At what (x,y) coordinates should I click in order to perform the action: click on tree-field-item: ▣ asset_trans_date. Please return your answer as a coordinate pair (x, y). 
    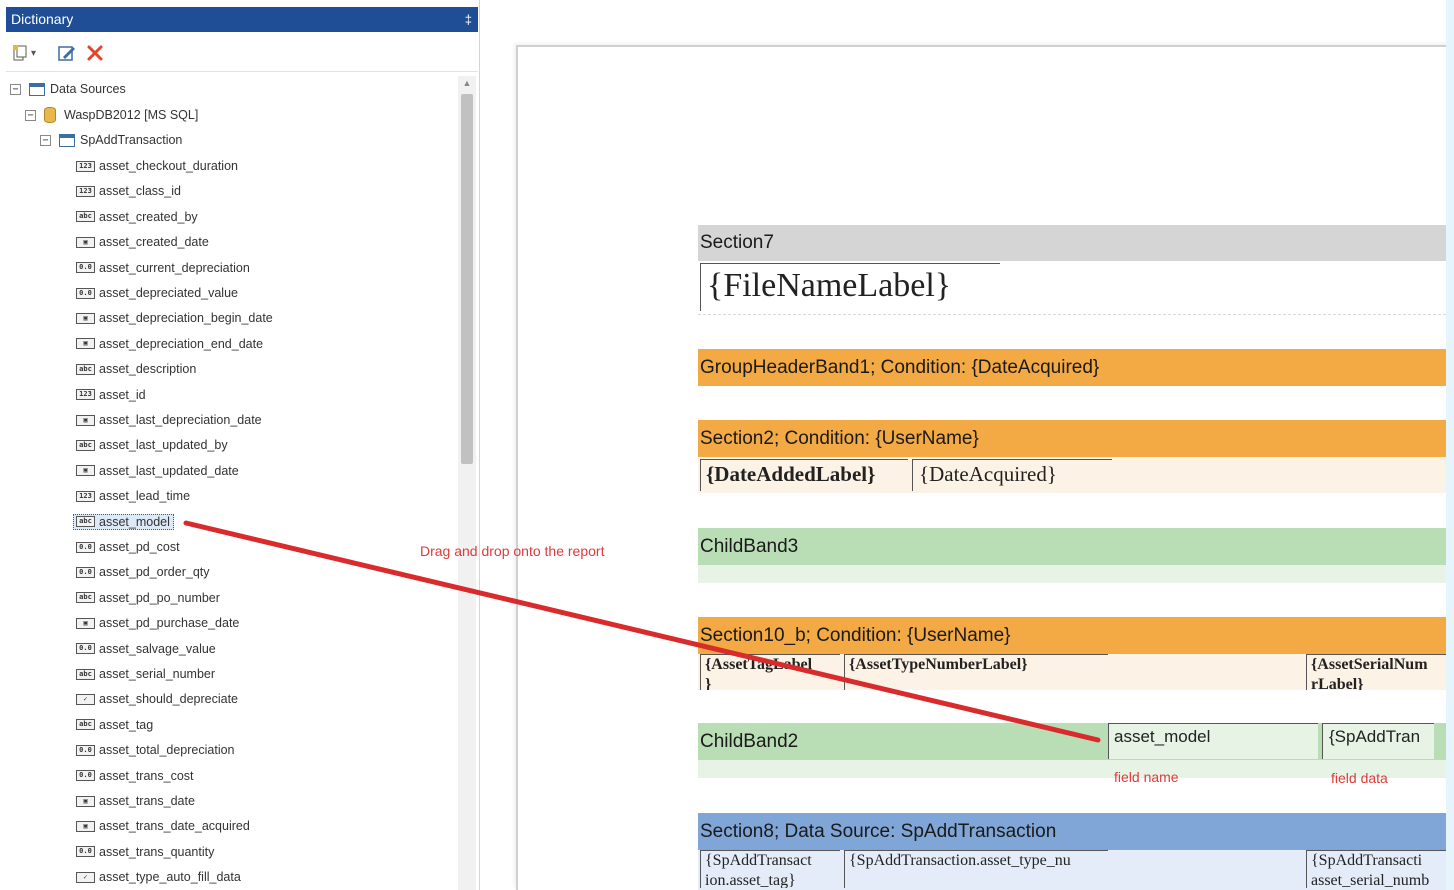
    Looking at the image, I should click on (135, 801).